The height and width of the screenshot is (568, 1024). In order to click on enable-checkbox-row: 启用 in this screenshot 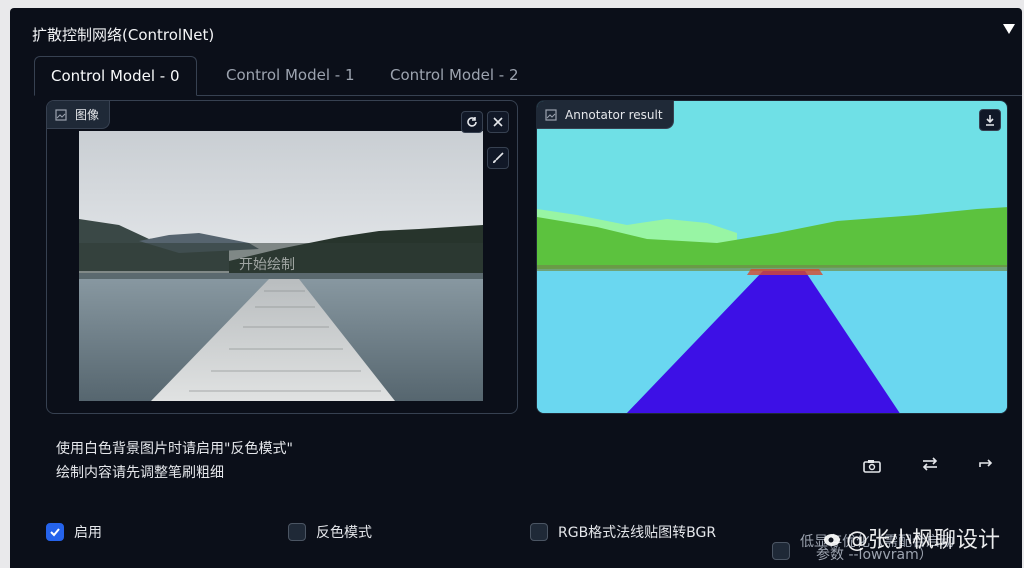, I will do `click(74, 532)`.